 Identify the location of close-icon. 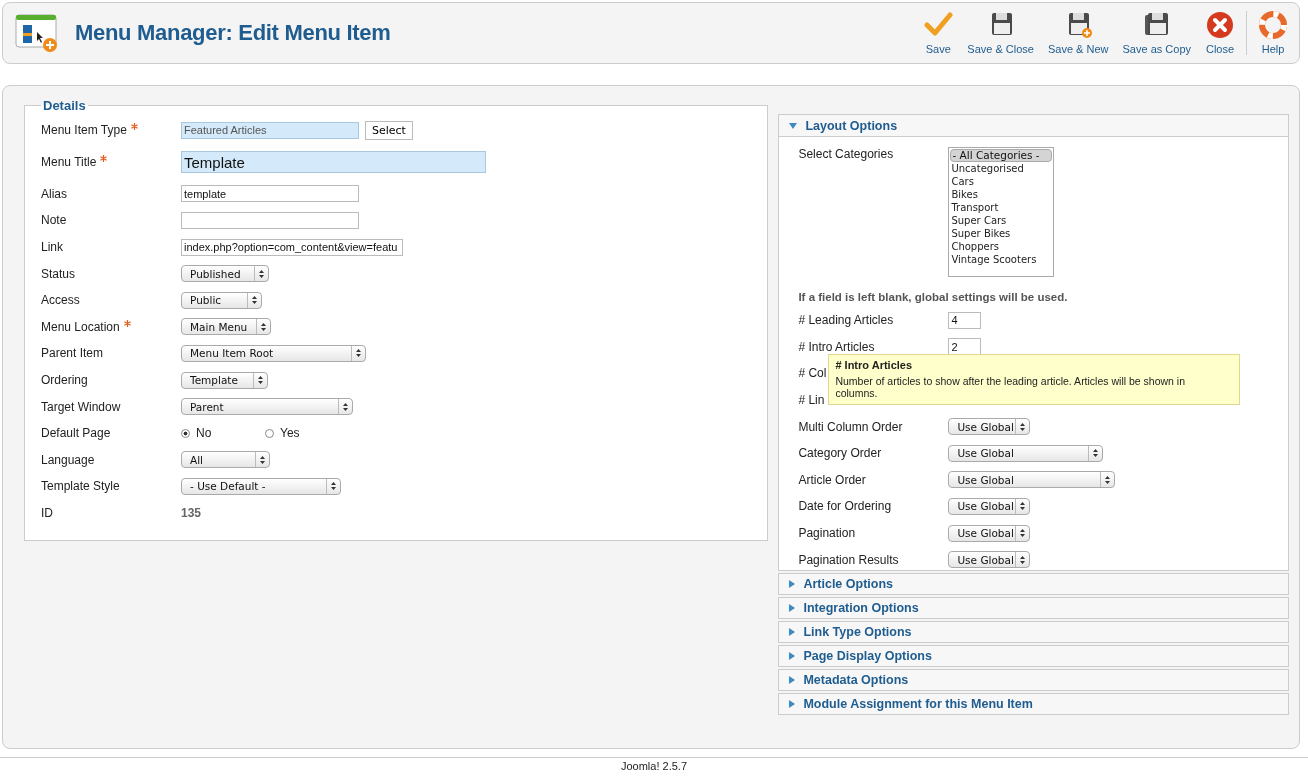
(1220, 25).